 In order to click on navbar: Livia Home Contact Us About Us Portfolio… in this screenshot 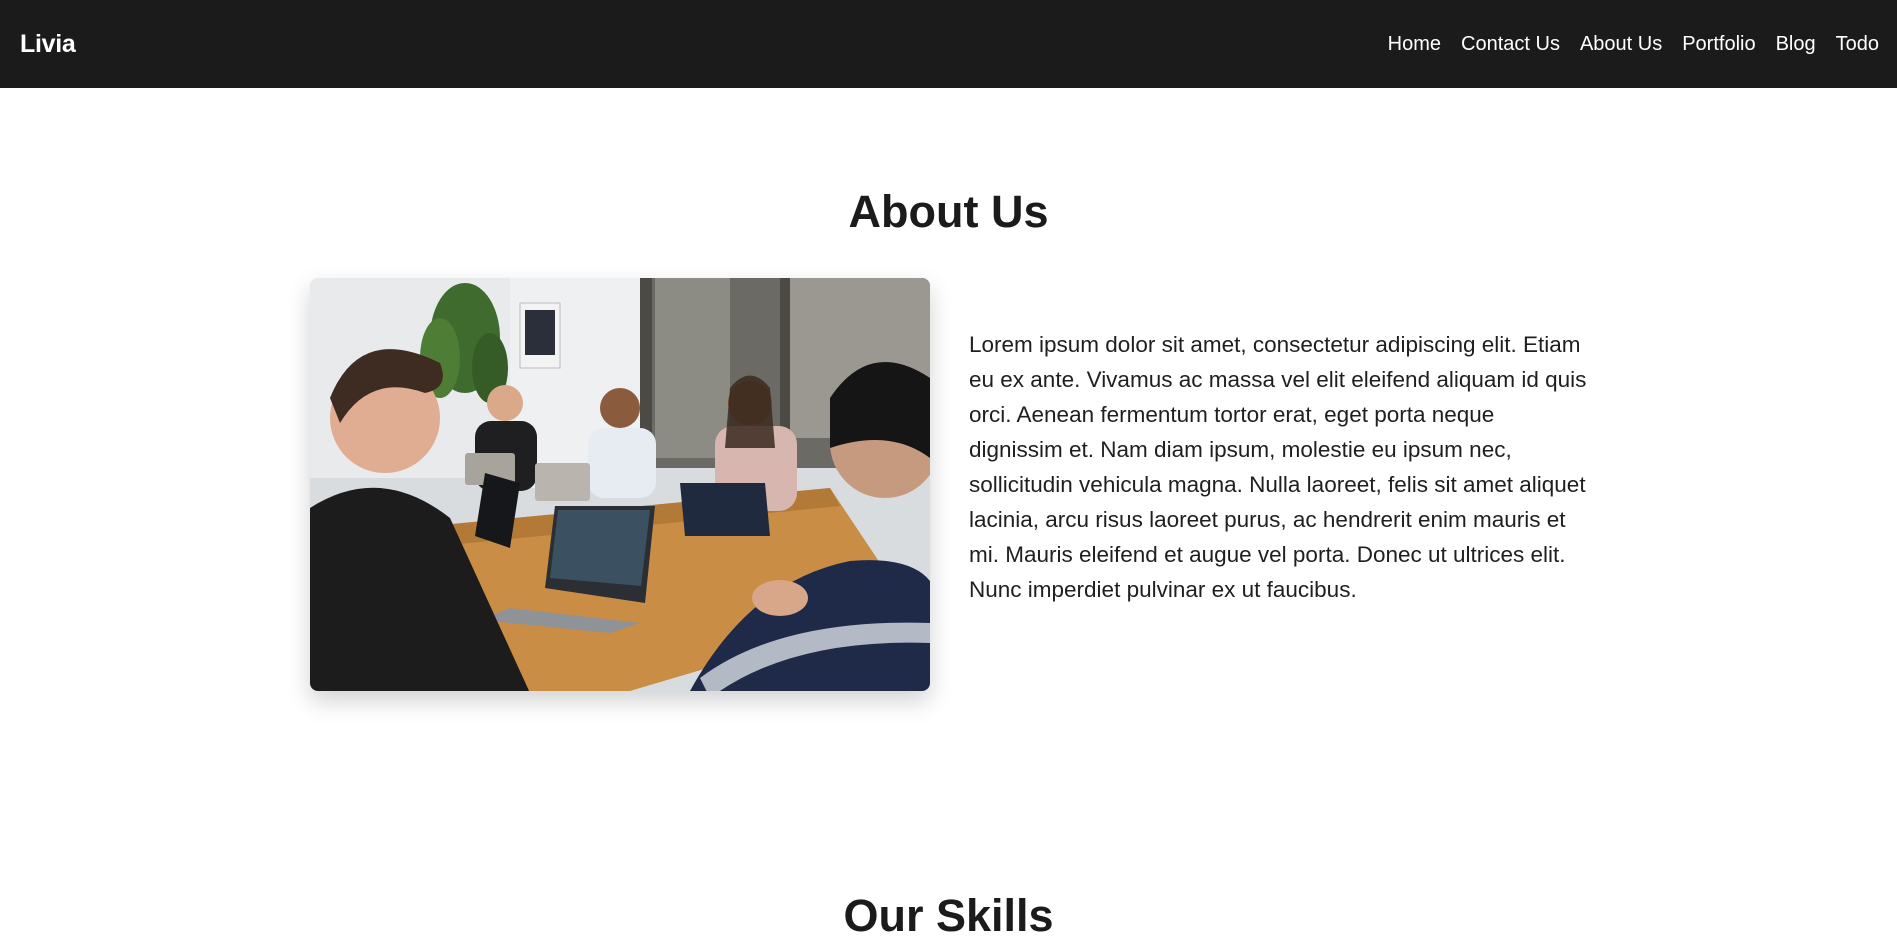, I will do `click(948, 44)`.